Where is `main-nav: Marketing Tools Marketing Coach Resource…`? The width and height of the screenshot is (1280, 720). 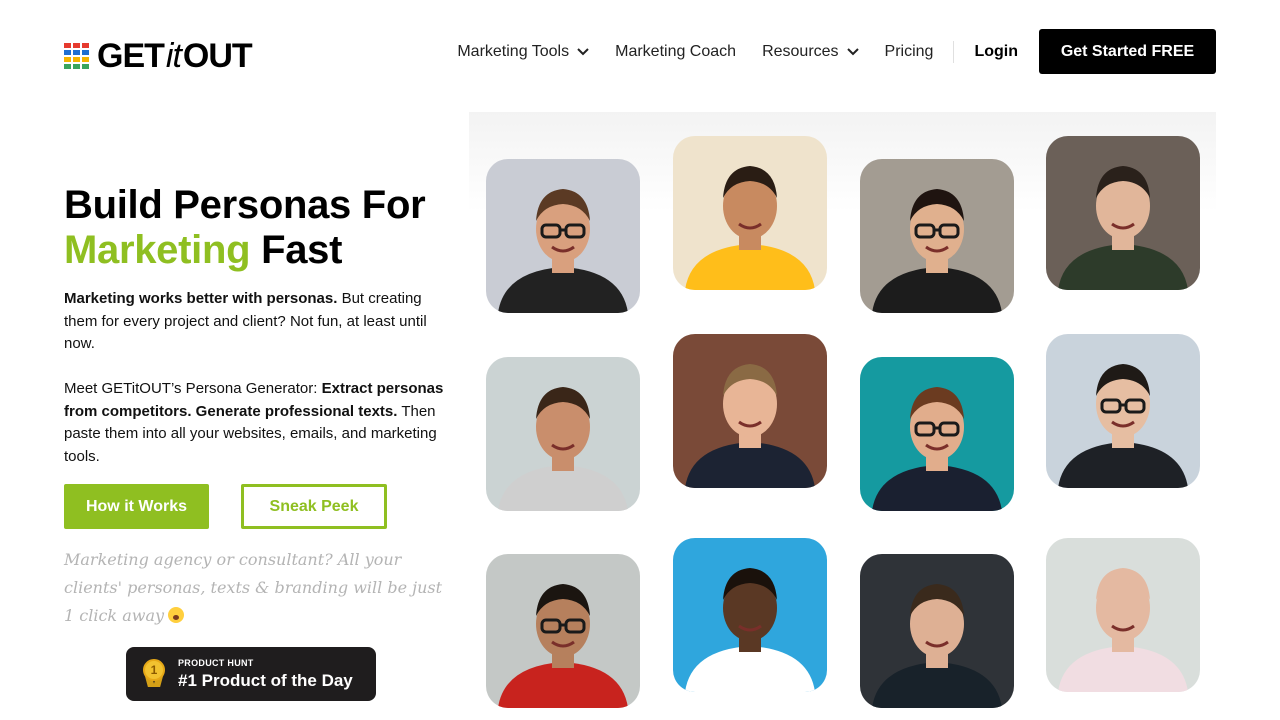 main-nav: Marketing Tools Marketing Coach Resource… is located at coordinates (823, 51).